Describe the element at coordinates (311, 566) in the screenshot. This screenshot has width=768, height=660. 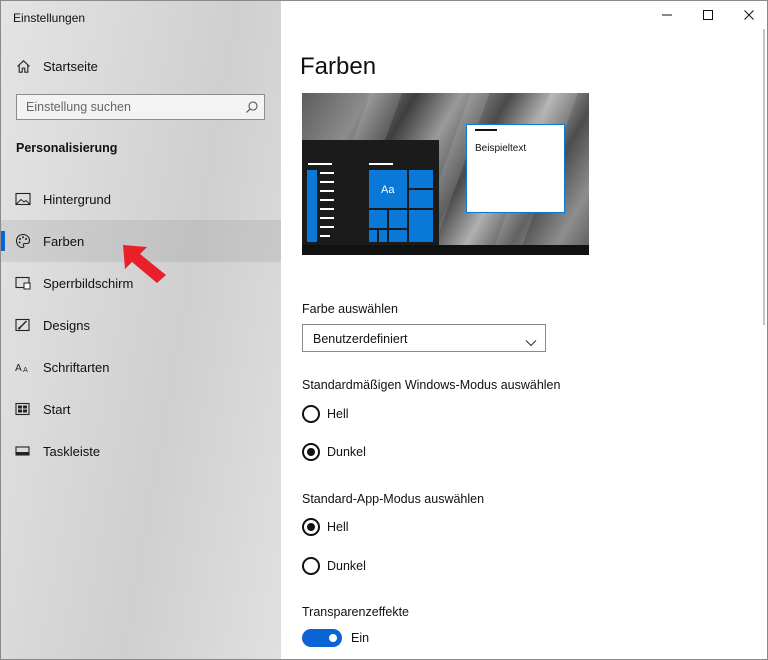
I see `app-mode-dunkel-radio` at that location.